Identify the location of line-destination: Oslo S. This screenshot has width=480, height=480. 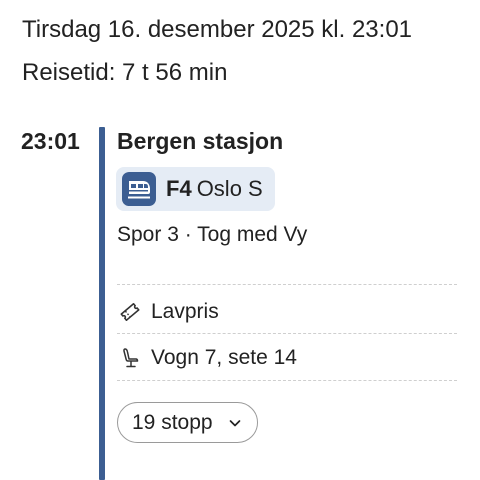
(229, 188).